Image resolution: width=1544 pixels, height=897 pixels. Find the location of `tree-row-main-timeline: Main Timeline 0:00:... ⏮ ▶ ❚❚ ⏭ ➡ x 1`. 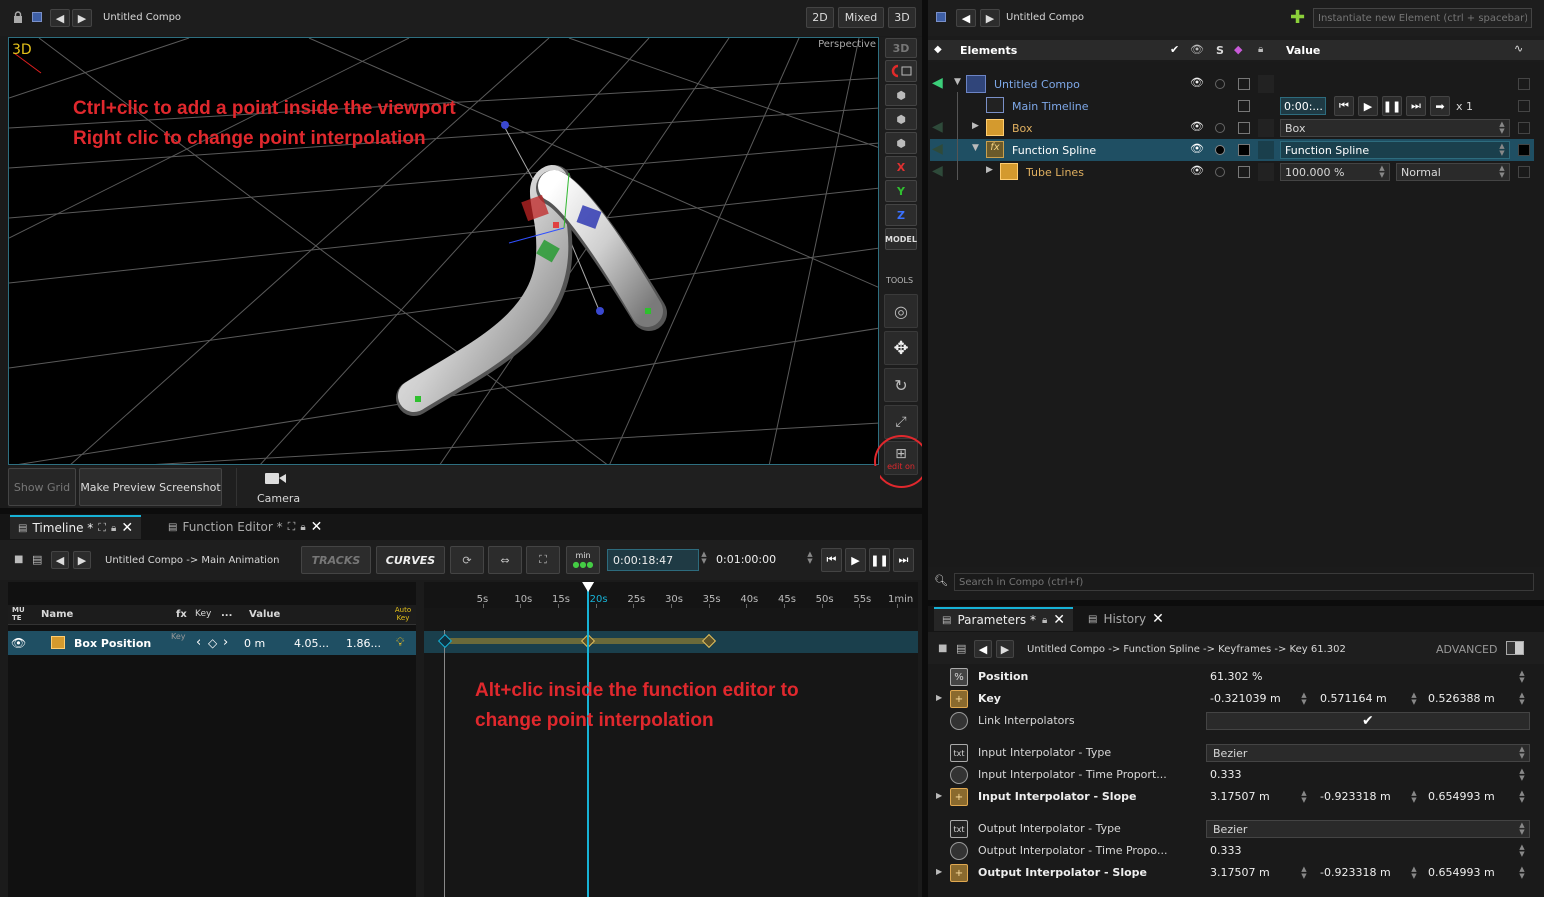

tree-row-main-timeline: Main Timeline 0:00:... ⏮ ▶ ❚❚ ⏭ ➡ x 1 is located at coordinates (1232, 106).